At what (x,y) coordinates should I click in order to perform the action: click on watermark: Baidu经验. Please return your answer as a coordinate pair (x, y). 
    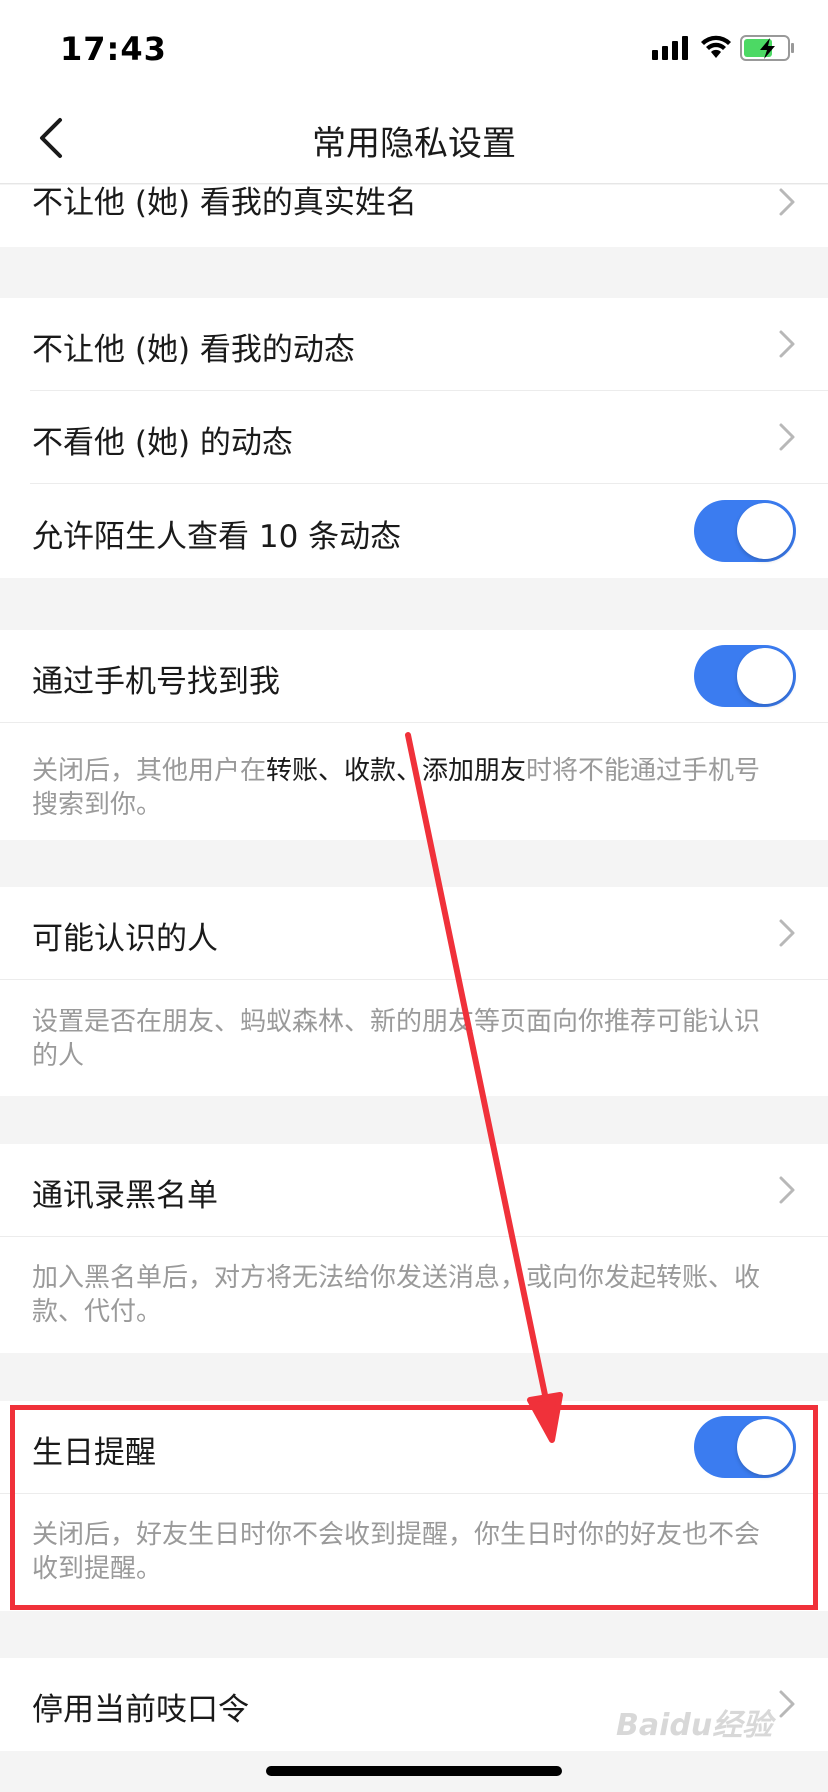
    Looking at the image, I should click on (694, 1725).